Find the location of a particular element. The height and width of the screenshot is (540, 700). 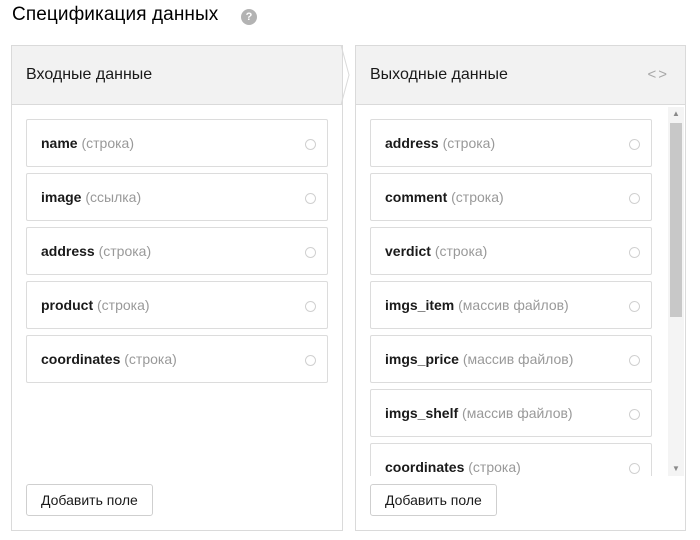

field-name: product is located at coordinates (67, 305).